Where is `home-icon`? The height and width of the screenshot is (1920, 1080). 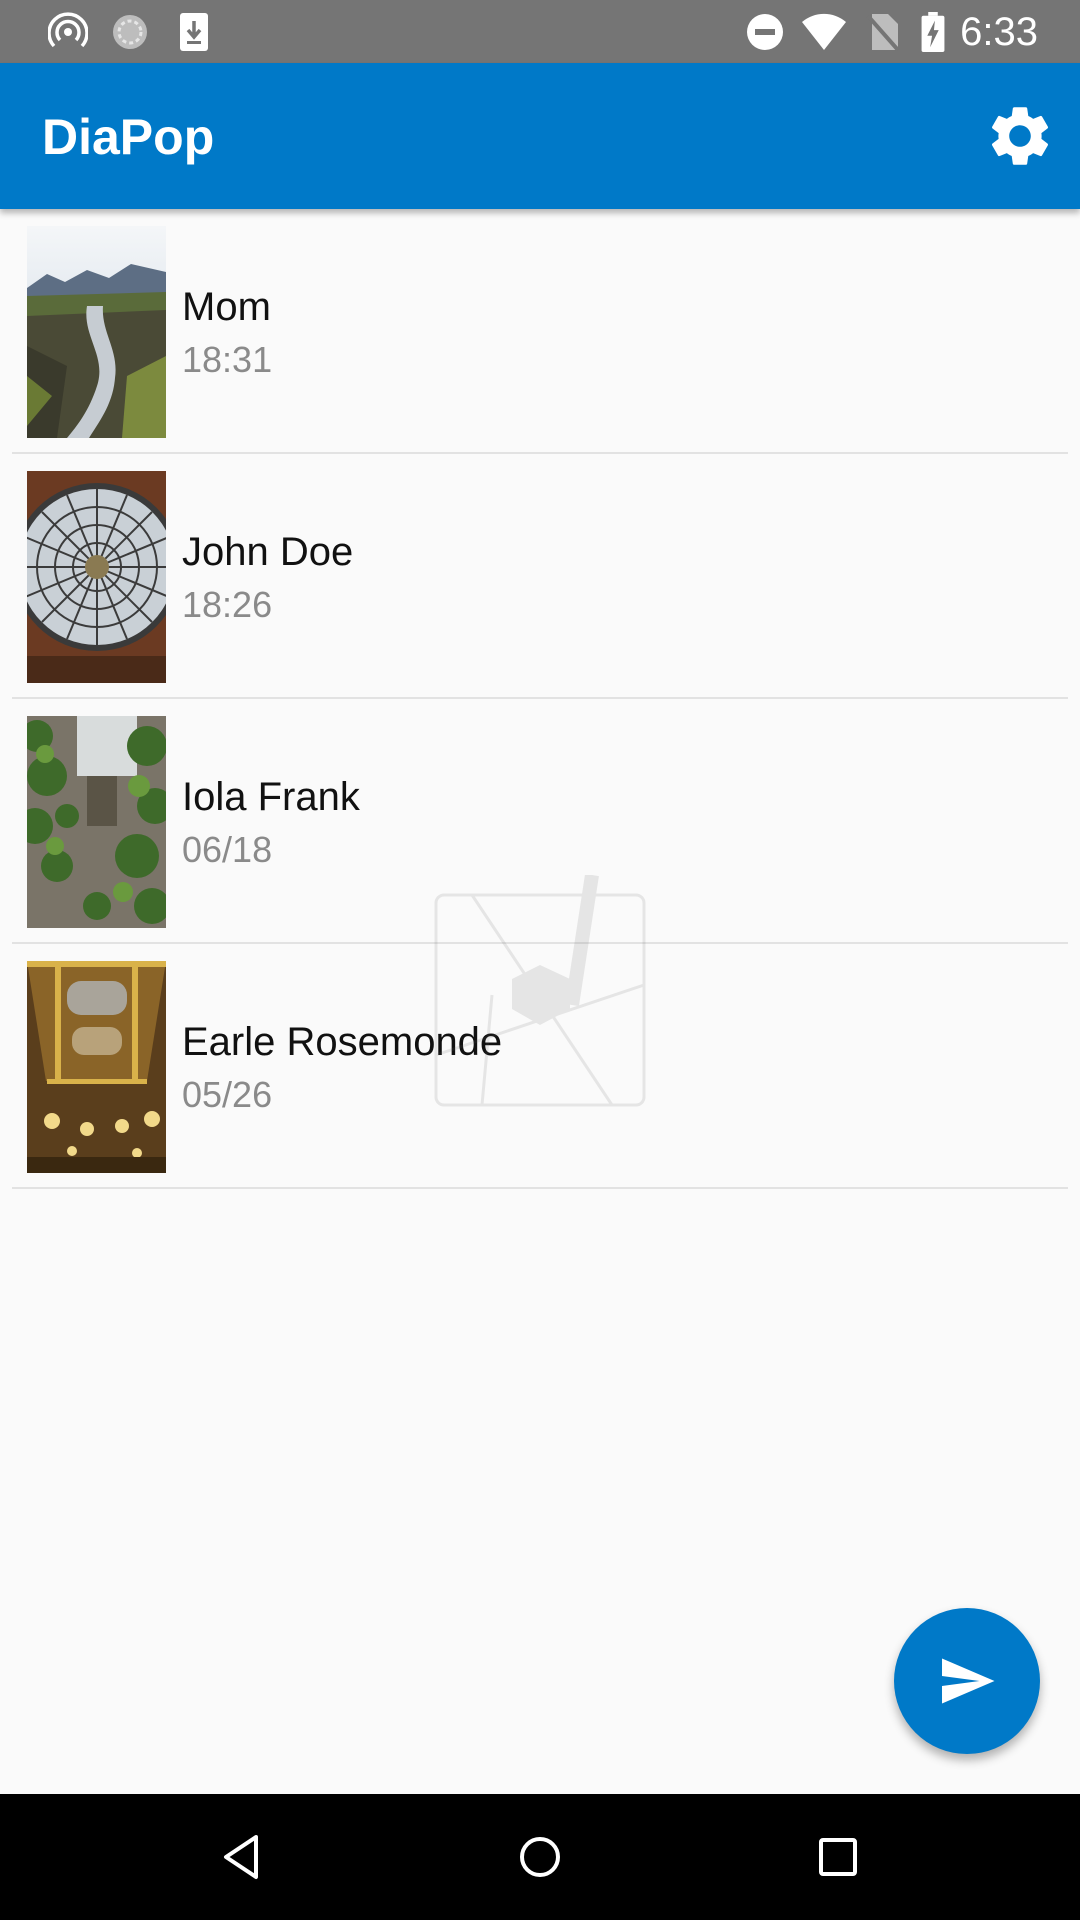
home-icon is located at coordinates (540, 1857).